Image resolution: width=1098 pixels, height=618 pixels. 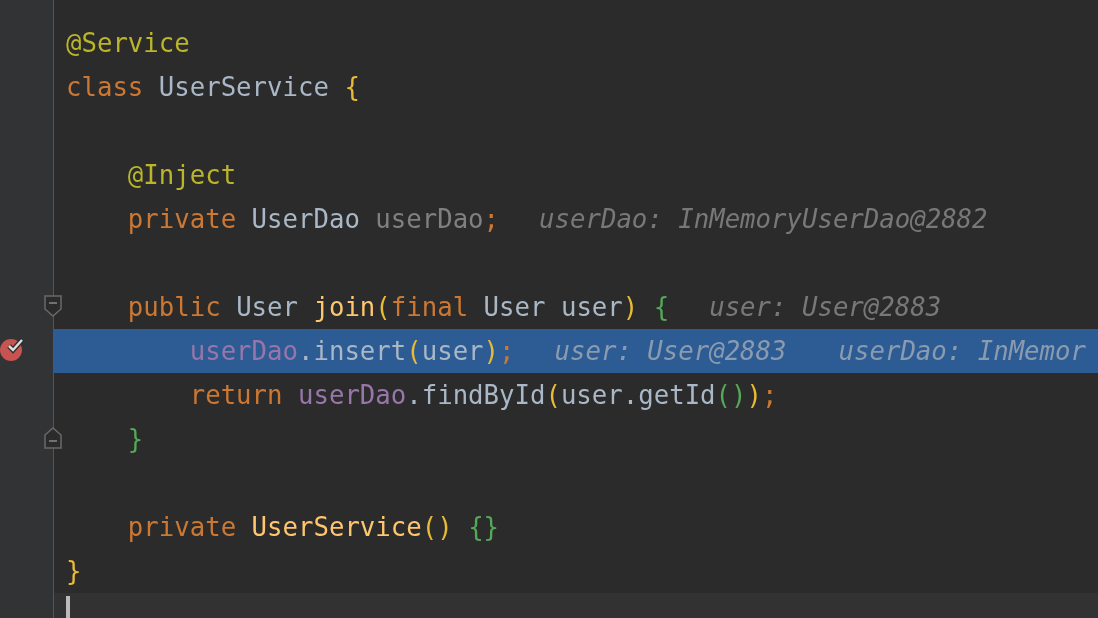 I want to click on code-line: public User join(final User user) {, so click(x=398, y=307).